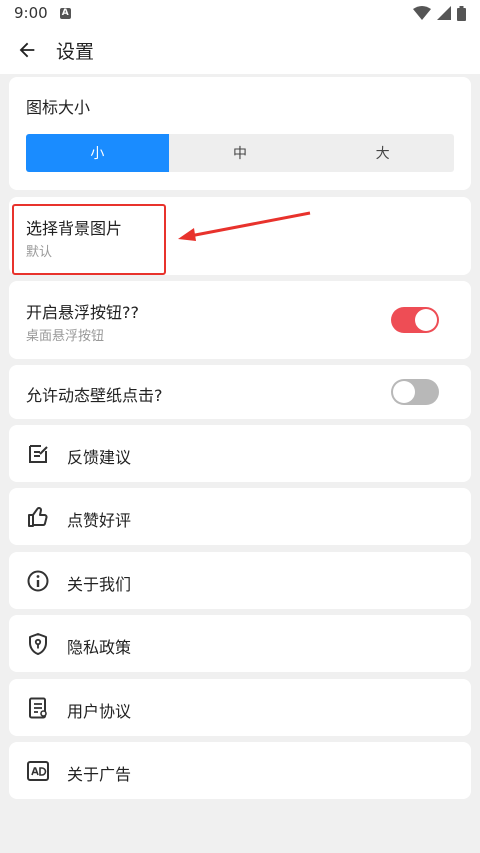 The image size is (480, 853). Describe the element at coordinates (58, 107) in the screenshot. I see `icon-size-title: 图标大小` at that location.